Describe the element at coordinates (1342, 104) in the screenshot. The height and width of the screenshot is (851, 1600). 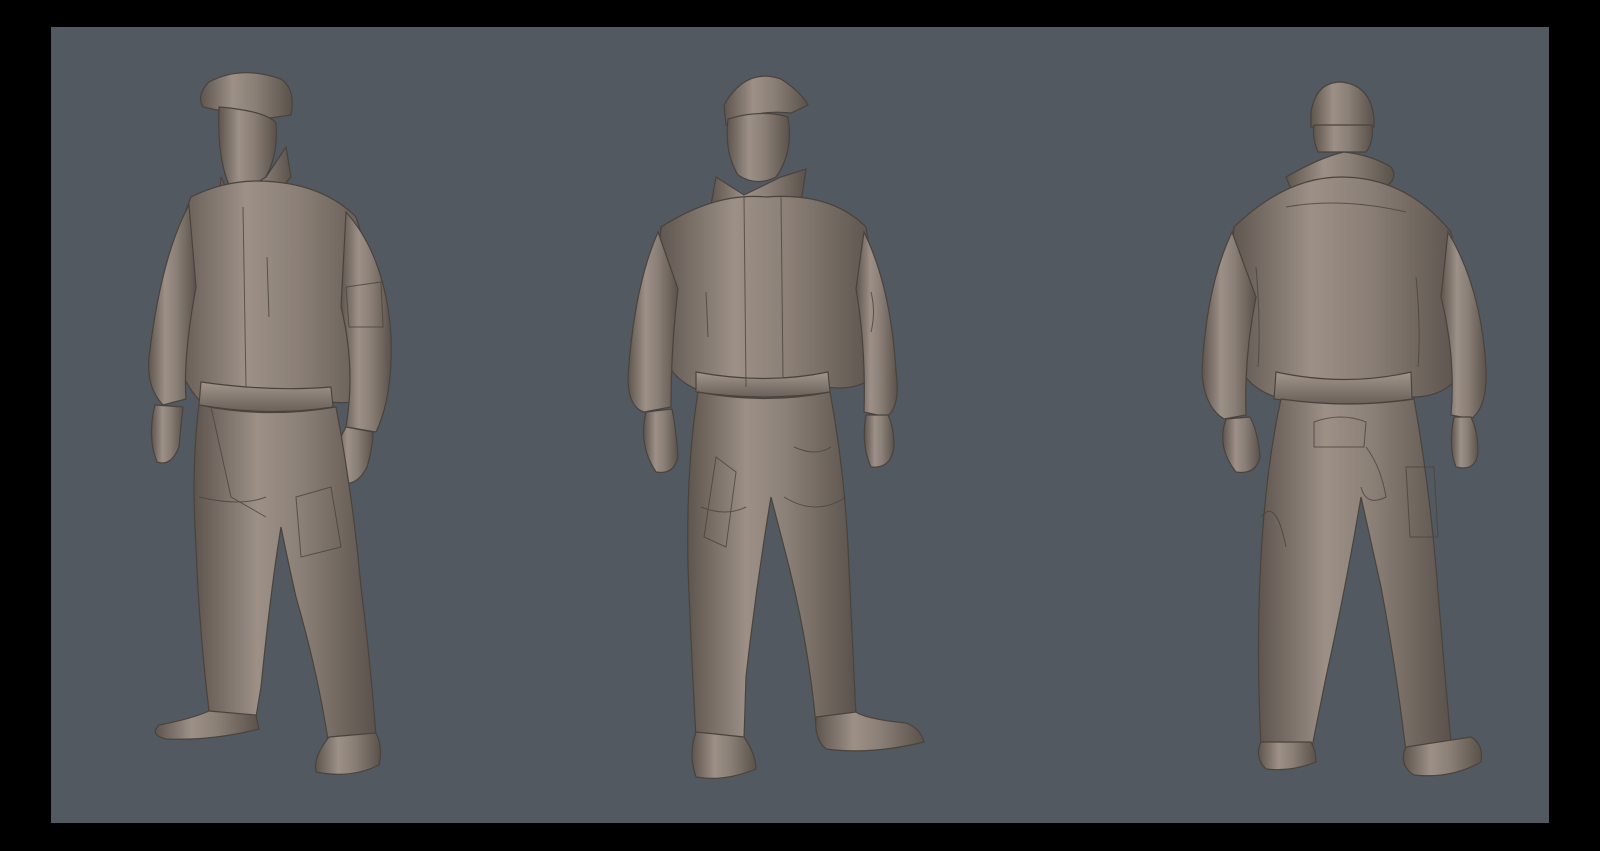
I see `cap` at that location.